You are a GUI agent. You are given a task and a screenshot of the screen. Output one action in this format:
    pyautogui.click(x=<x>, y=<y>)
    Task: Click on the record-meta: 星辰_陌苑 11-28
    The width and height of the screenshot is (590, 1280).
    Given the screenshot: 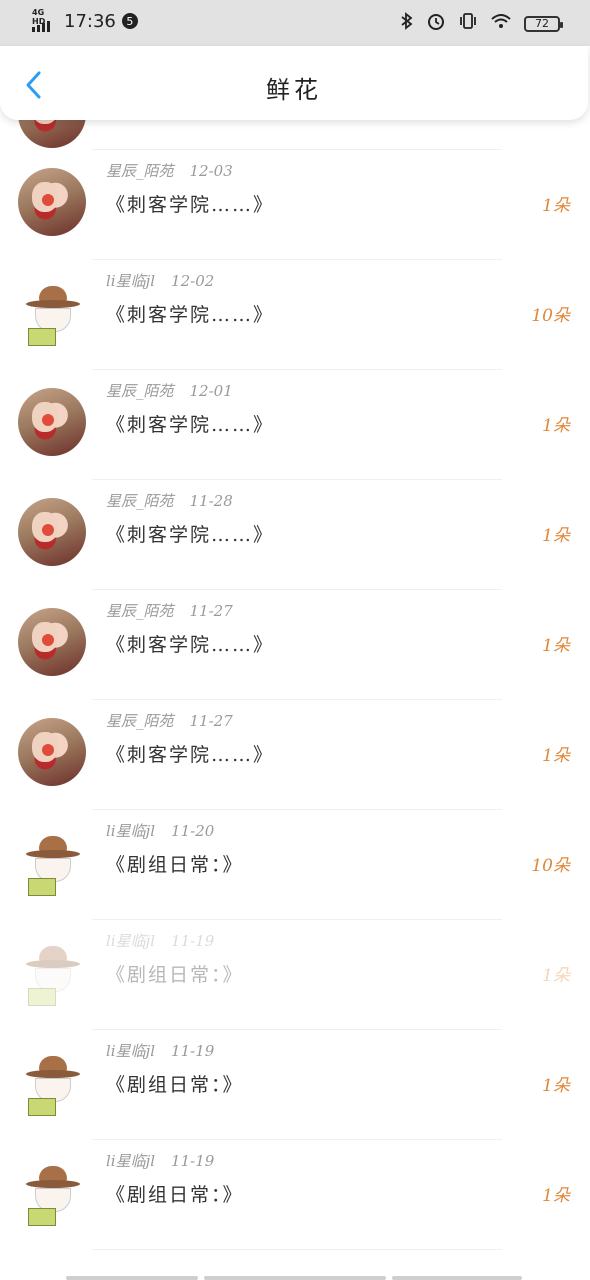 What is the action you would take?
    pyautogui.click(x=169, y=500)
    